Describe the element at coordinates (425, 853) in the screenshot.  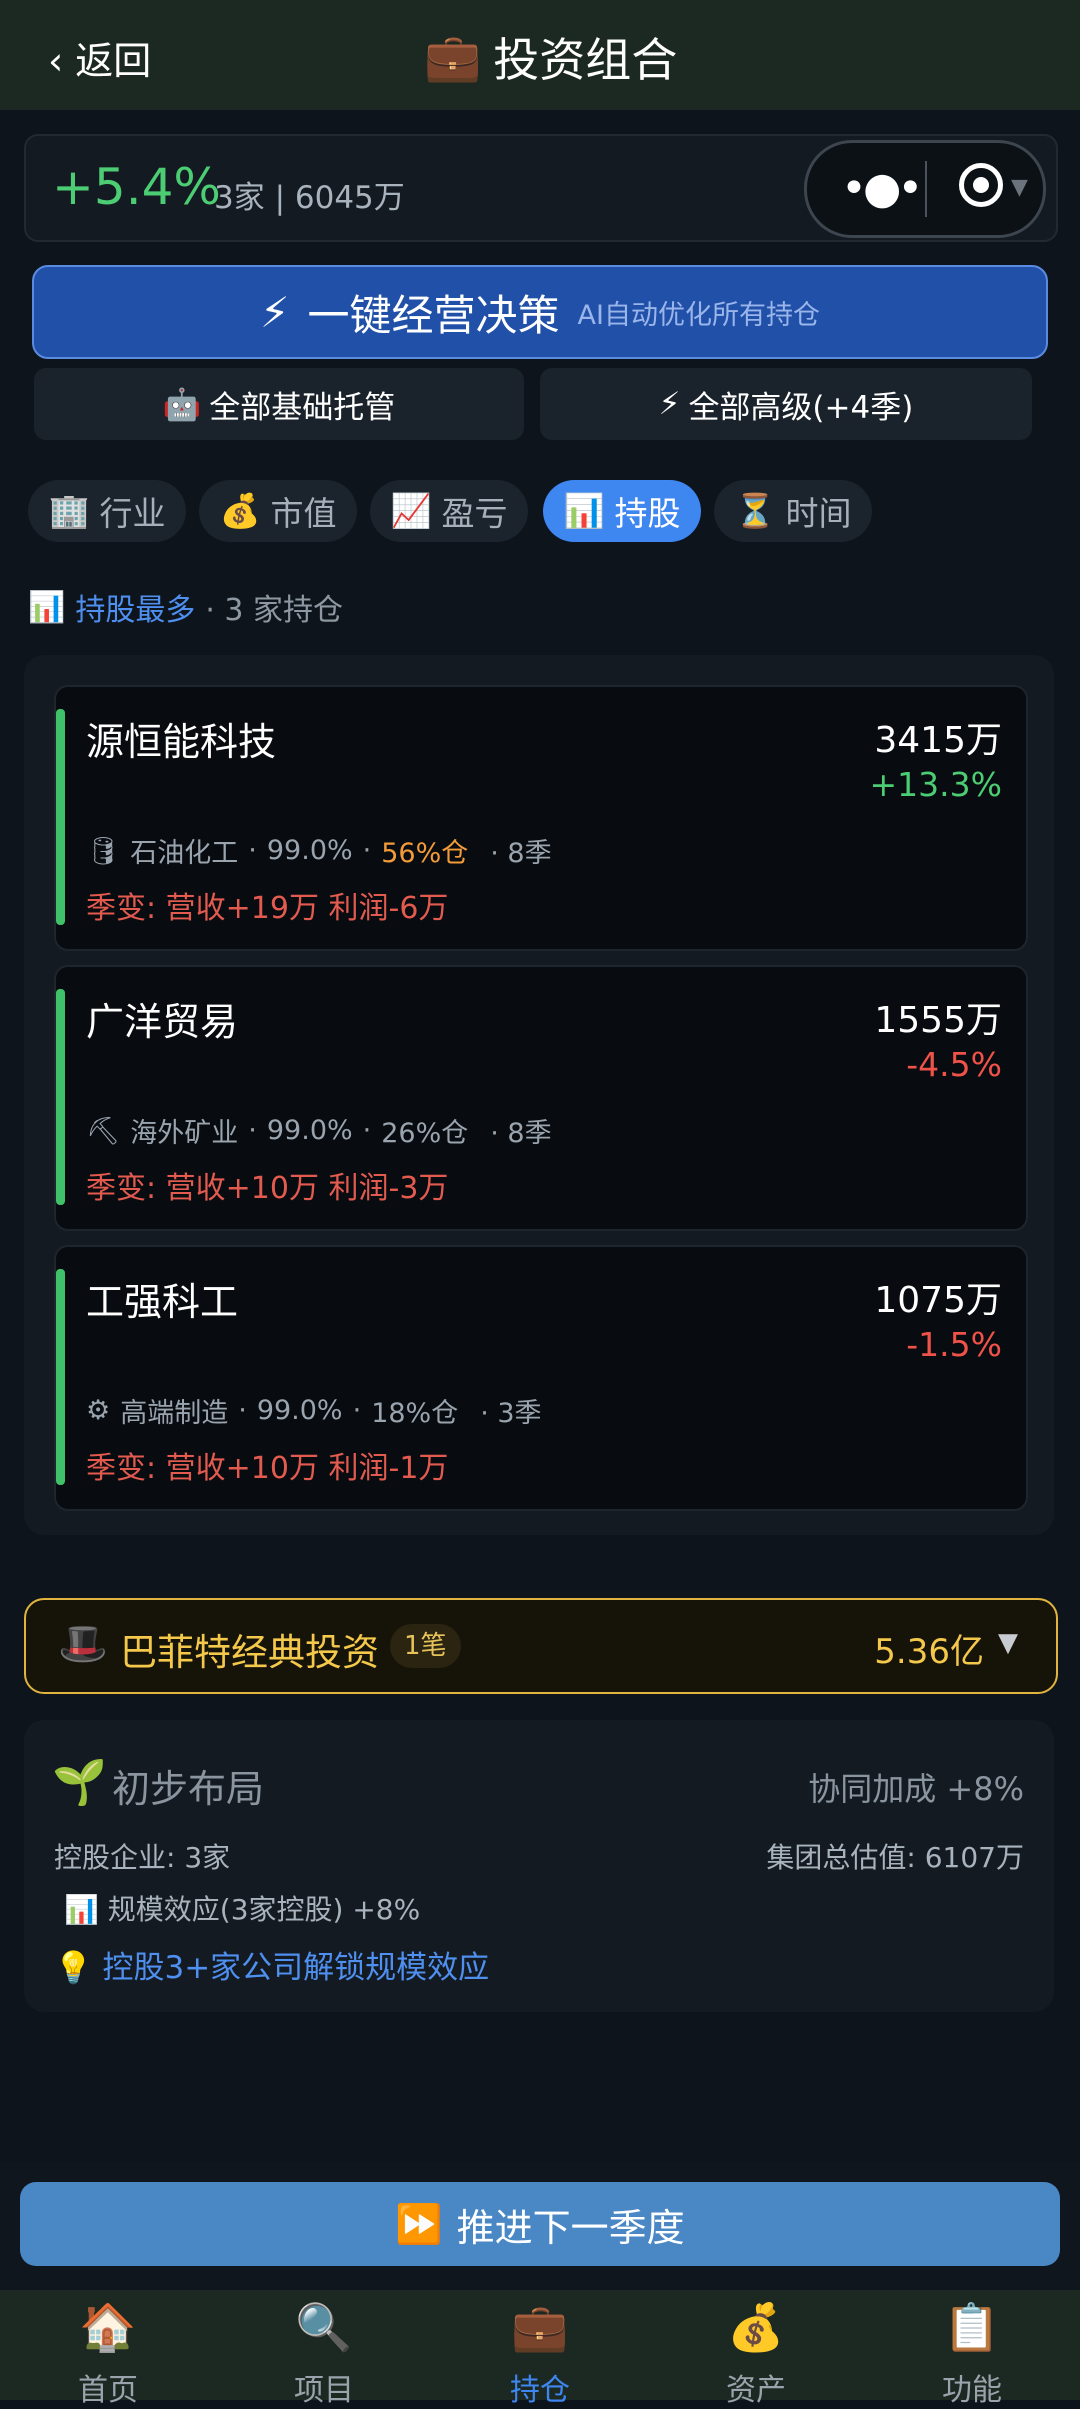
I see `position-share: 56%仓` at that location.